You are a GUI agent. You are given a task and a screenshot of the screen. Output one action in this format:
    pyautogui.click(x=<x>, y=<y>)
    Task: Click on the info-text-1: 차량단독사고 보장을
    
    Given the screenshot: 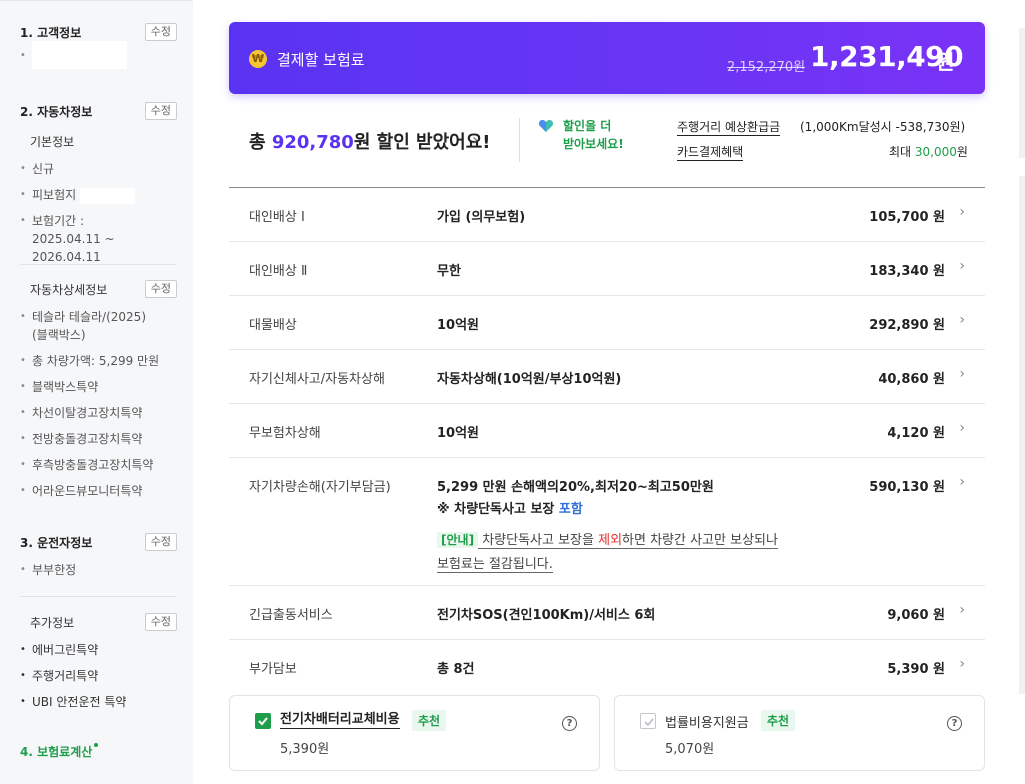 What is the action you would take?
    pyautogui.click(x=538, y=541)
    